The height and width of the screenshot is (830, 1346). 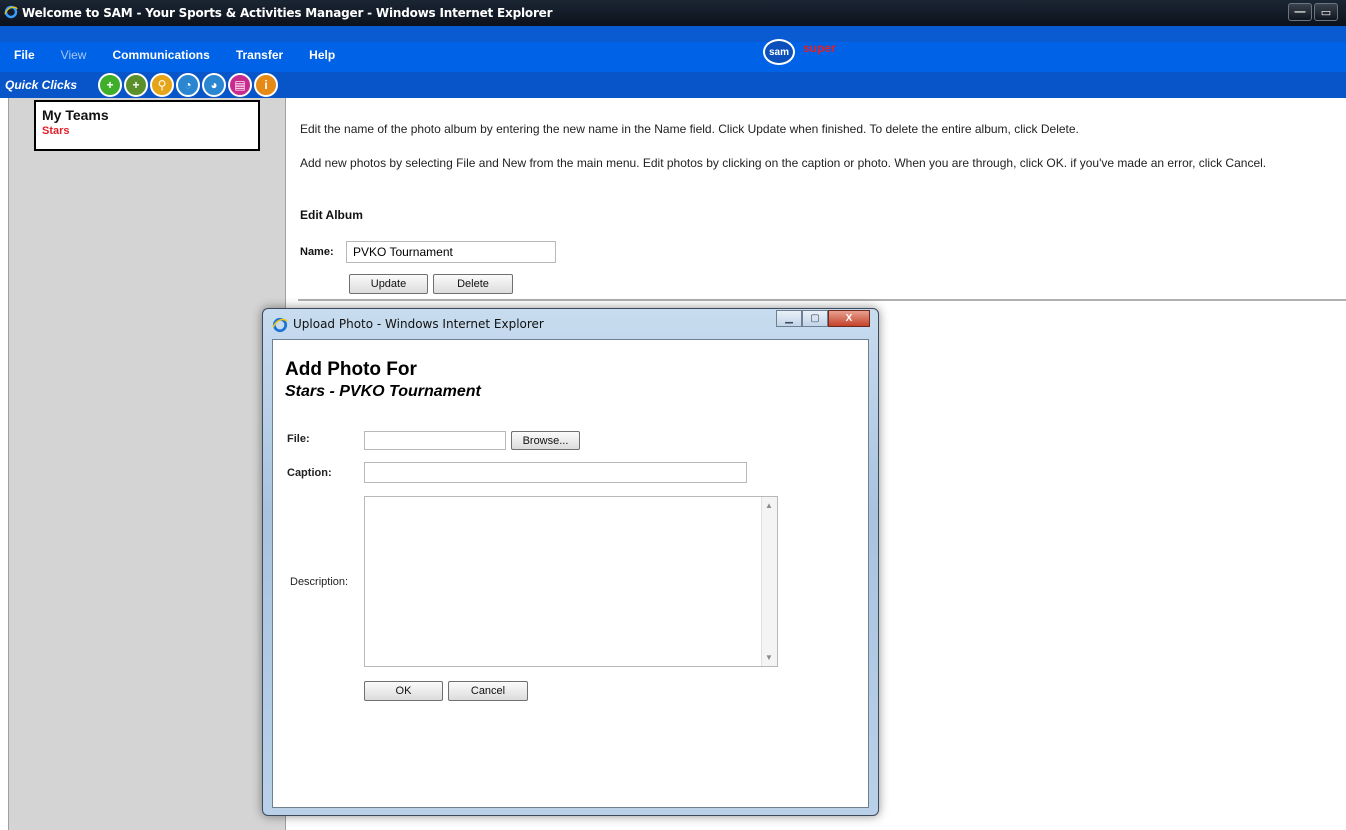 I want to click on activity-icon: ◔, so click(x=188, y=85).